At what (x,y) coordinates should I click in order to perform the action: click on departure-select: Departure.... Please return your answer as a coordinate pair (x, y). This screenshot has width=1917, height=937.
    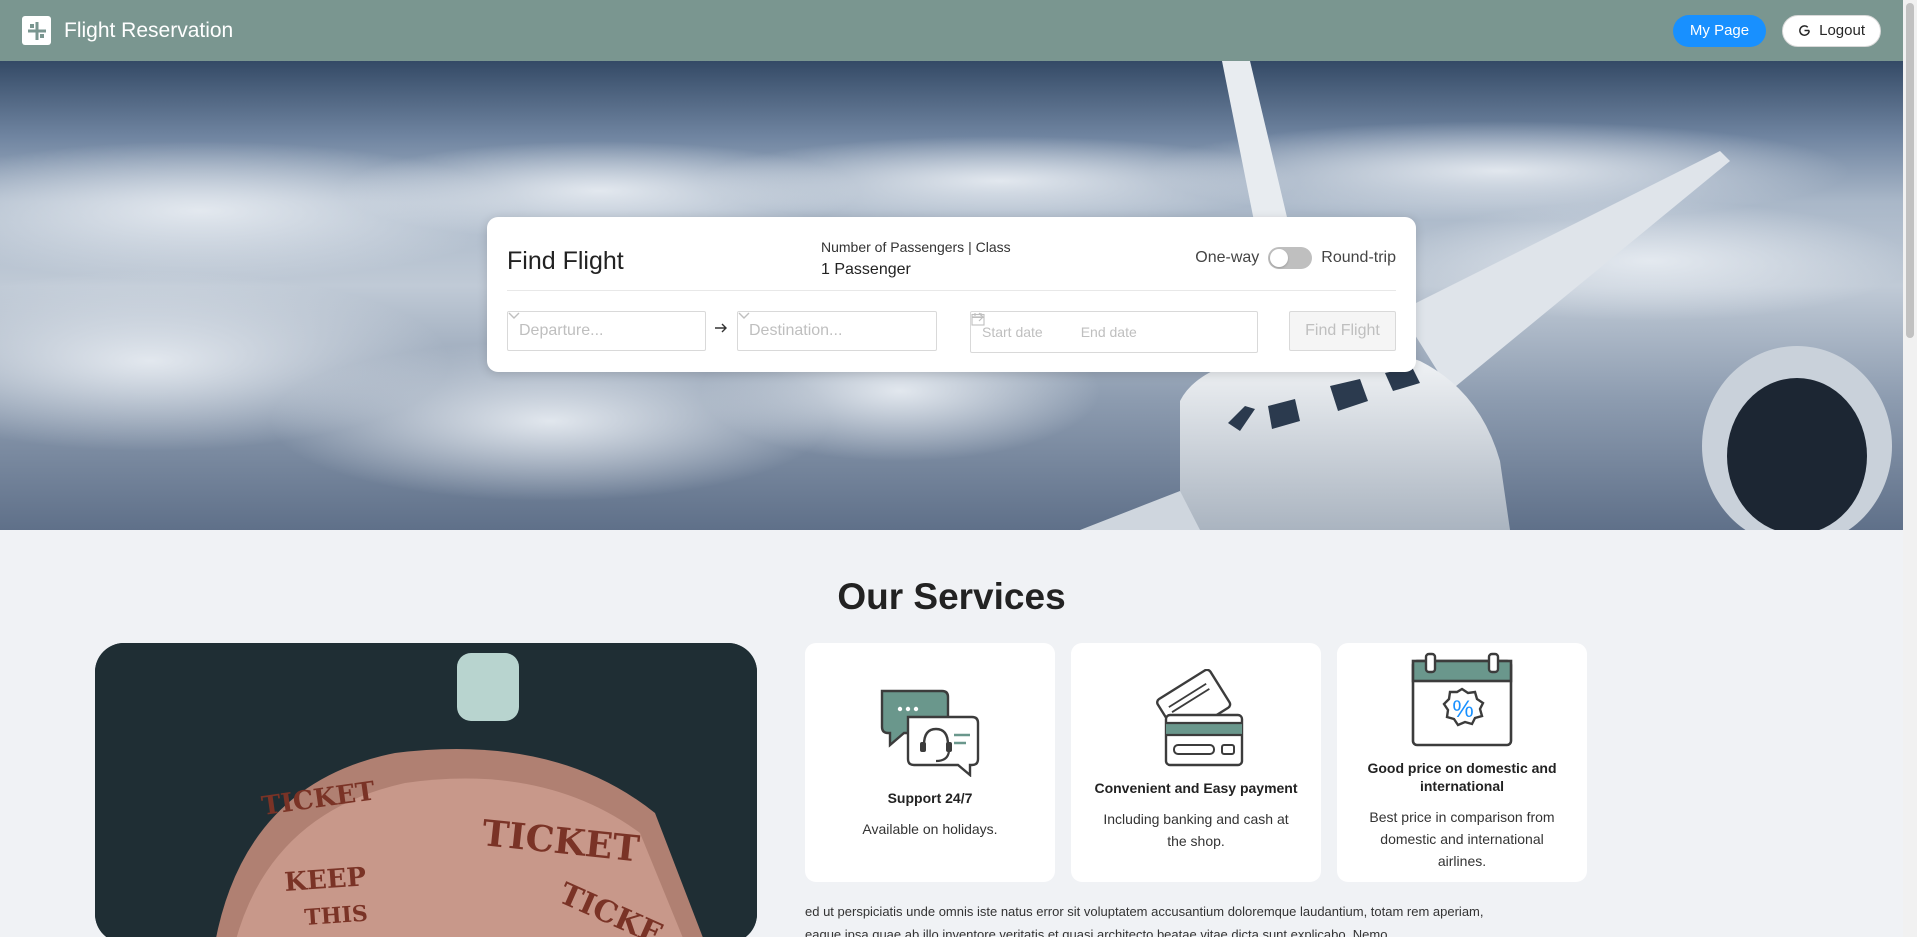
    Looking at the image, I should click on (606, 331).